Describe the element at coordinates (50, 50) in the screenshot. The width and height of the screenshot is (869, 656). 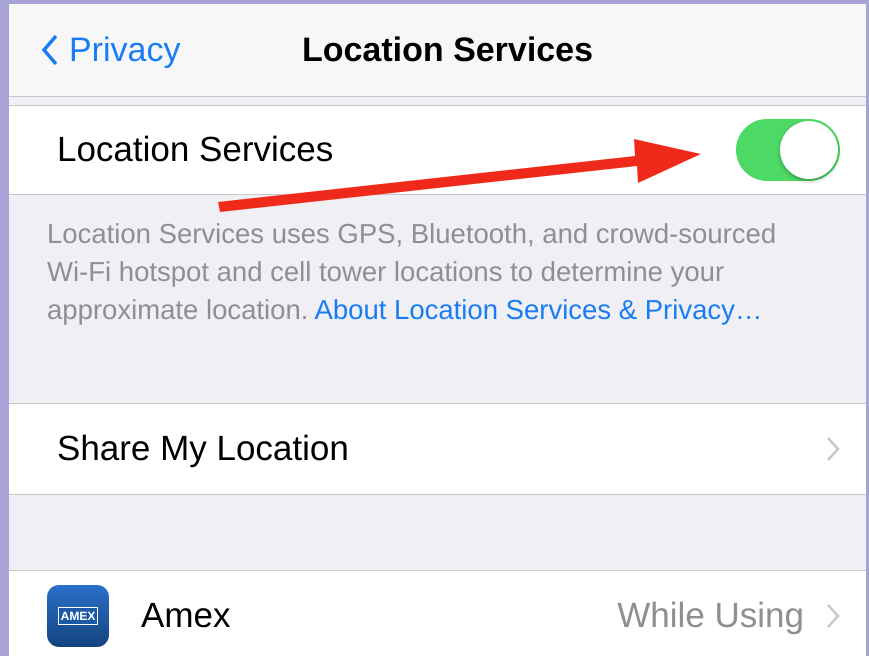
I see `back-chevron-icon` at that location.